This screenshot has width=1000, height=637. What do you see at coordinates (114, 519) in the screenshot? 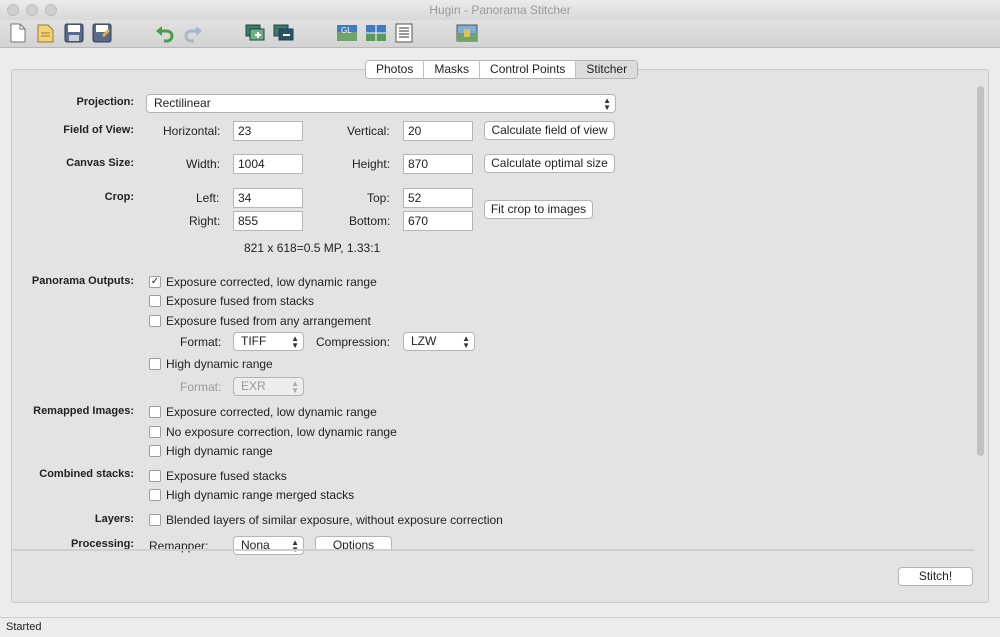
I see `layers-label: Layers:` at bounding box center [114, 519].